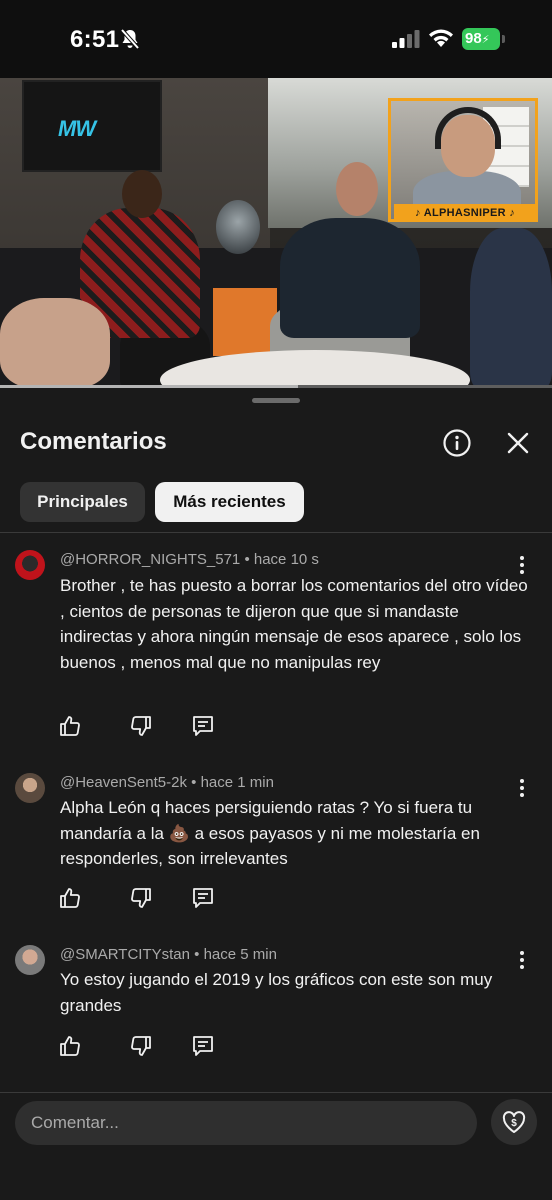 The width and height of the screenshot is (552, 1200). I want to click on comment-time: hace 1 min, so click(237, 782).